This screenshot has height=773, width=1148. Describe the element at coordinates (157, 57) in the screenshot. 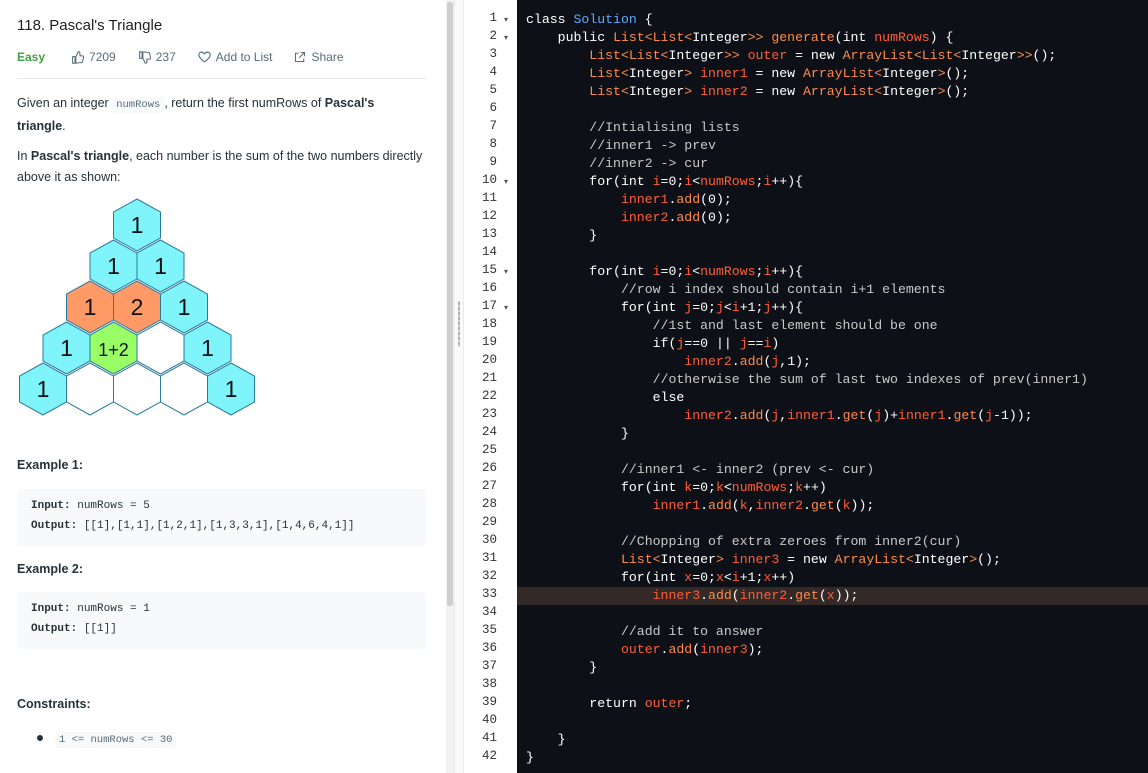

I see `dislike-button: 237` at that location.